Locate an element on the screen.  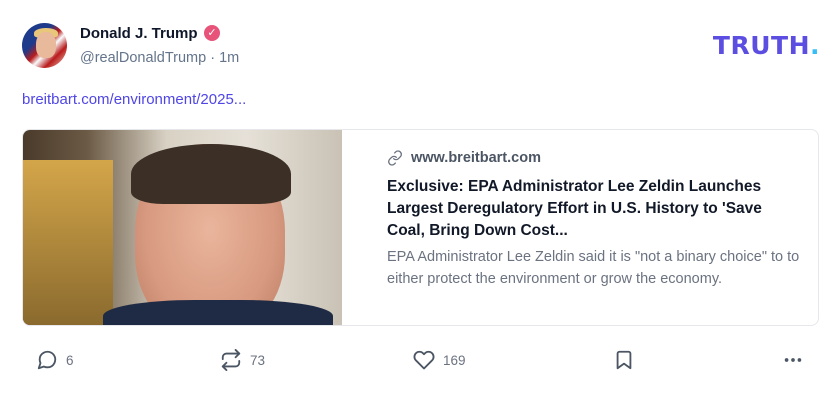
author-meta: @realDonaldTrump · 1m is located at coordinates (159, 58).